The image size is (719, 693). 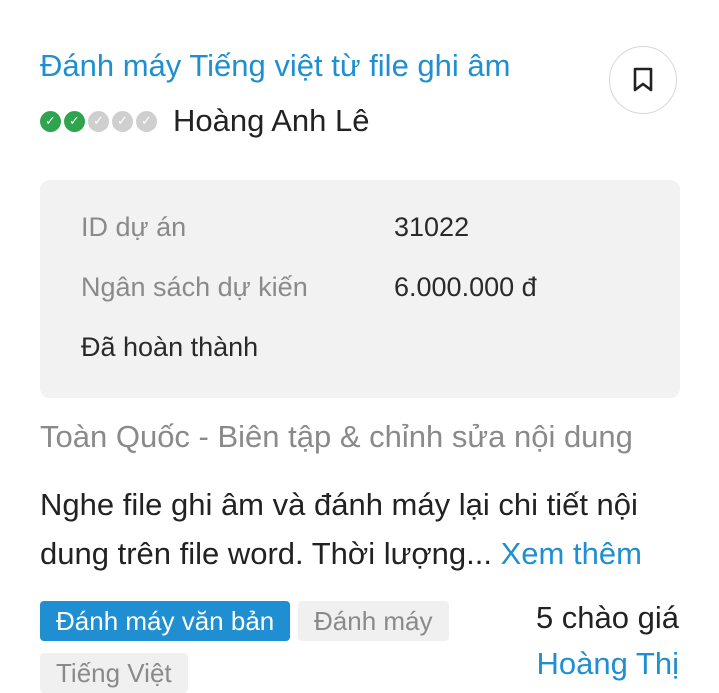 I want to click on budget-value: 6.000.000 đ, so click(x=465, y=287).